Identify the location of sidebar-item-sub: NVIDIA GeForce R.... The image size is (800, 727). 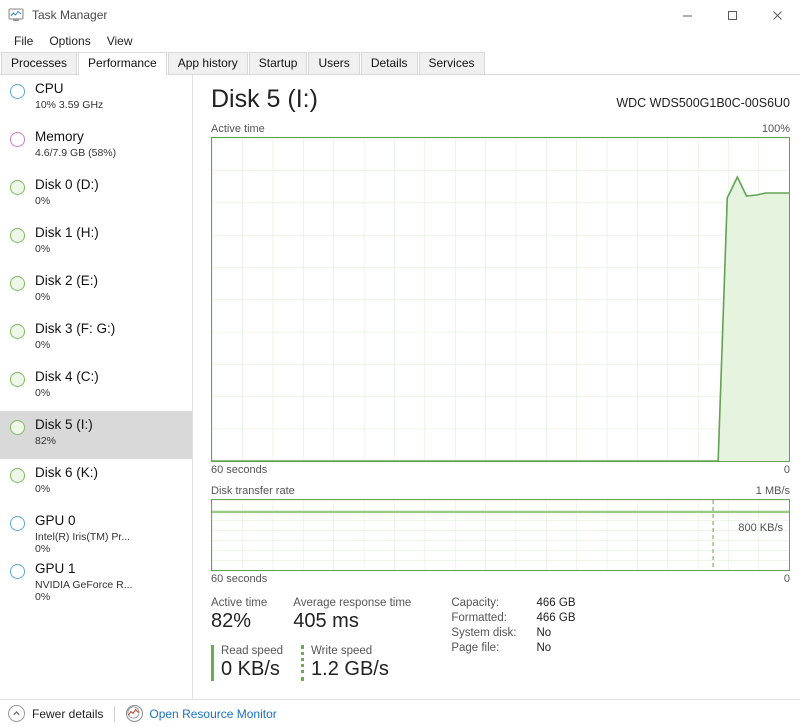
(84, 584).